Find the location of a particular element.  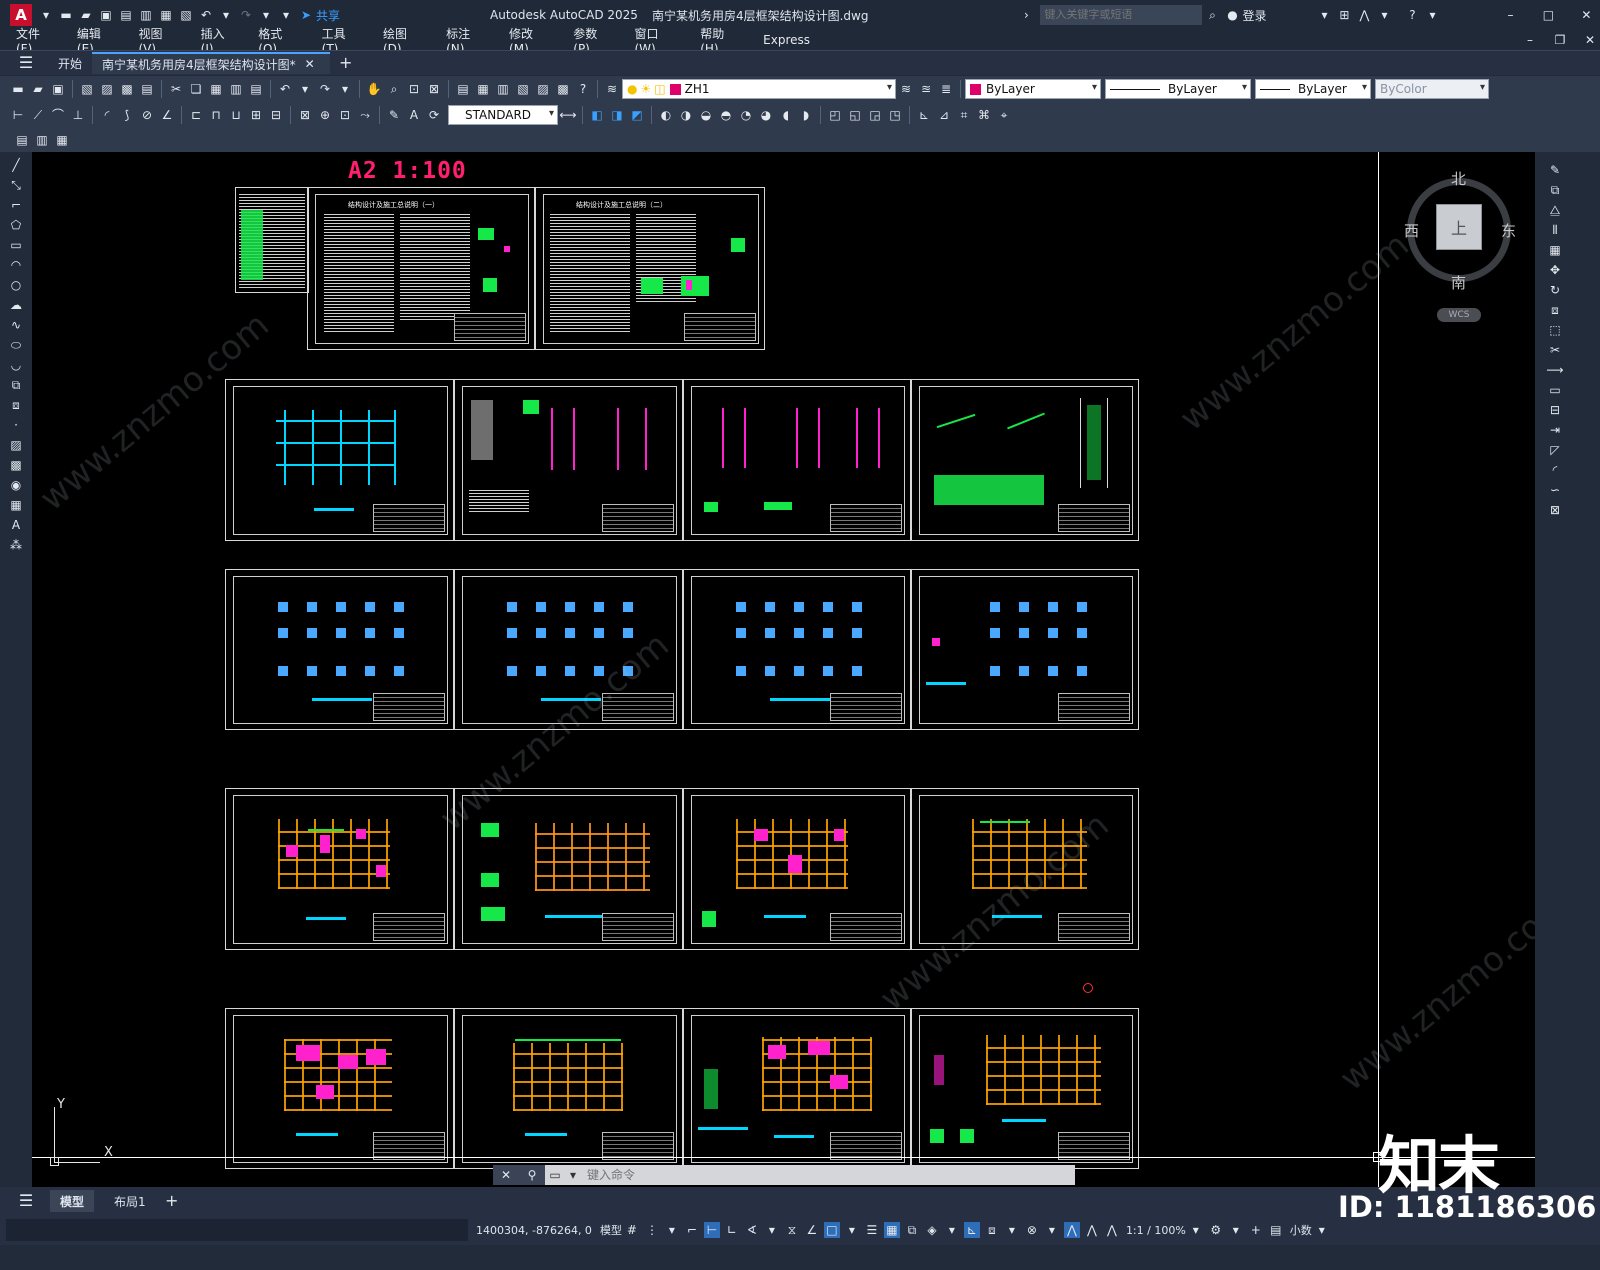

ucs-world-icon: ⊿ is located at coordinates (944, 115).